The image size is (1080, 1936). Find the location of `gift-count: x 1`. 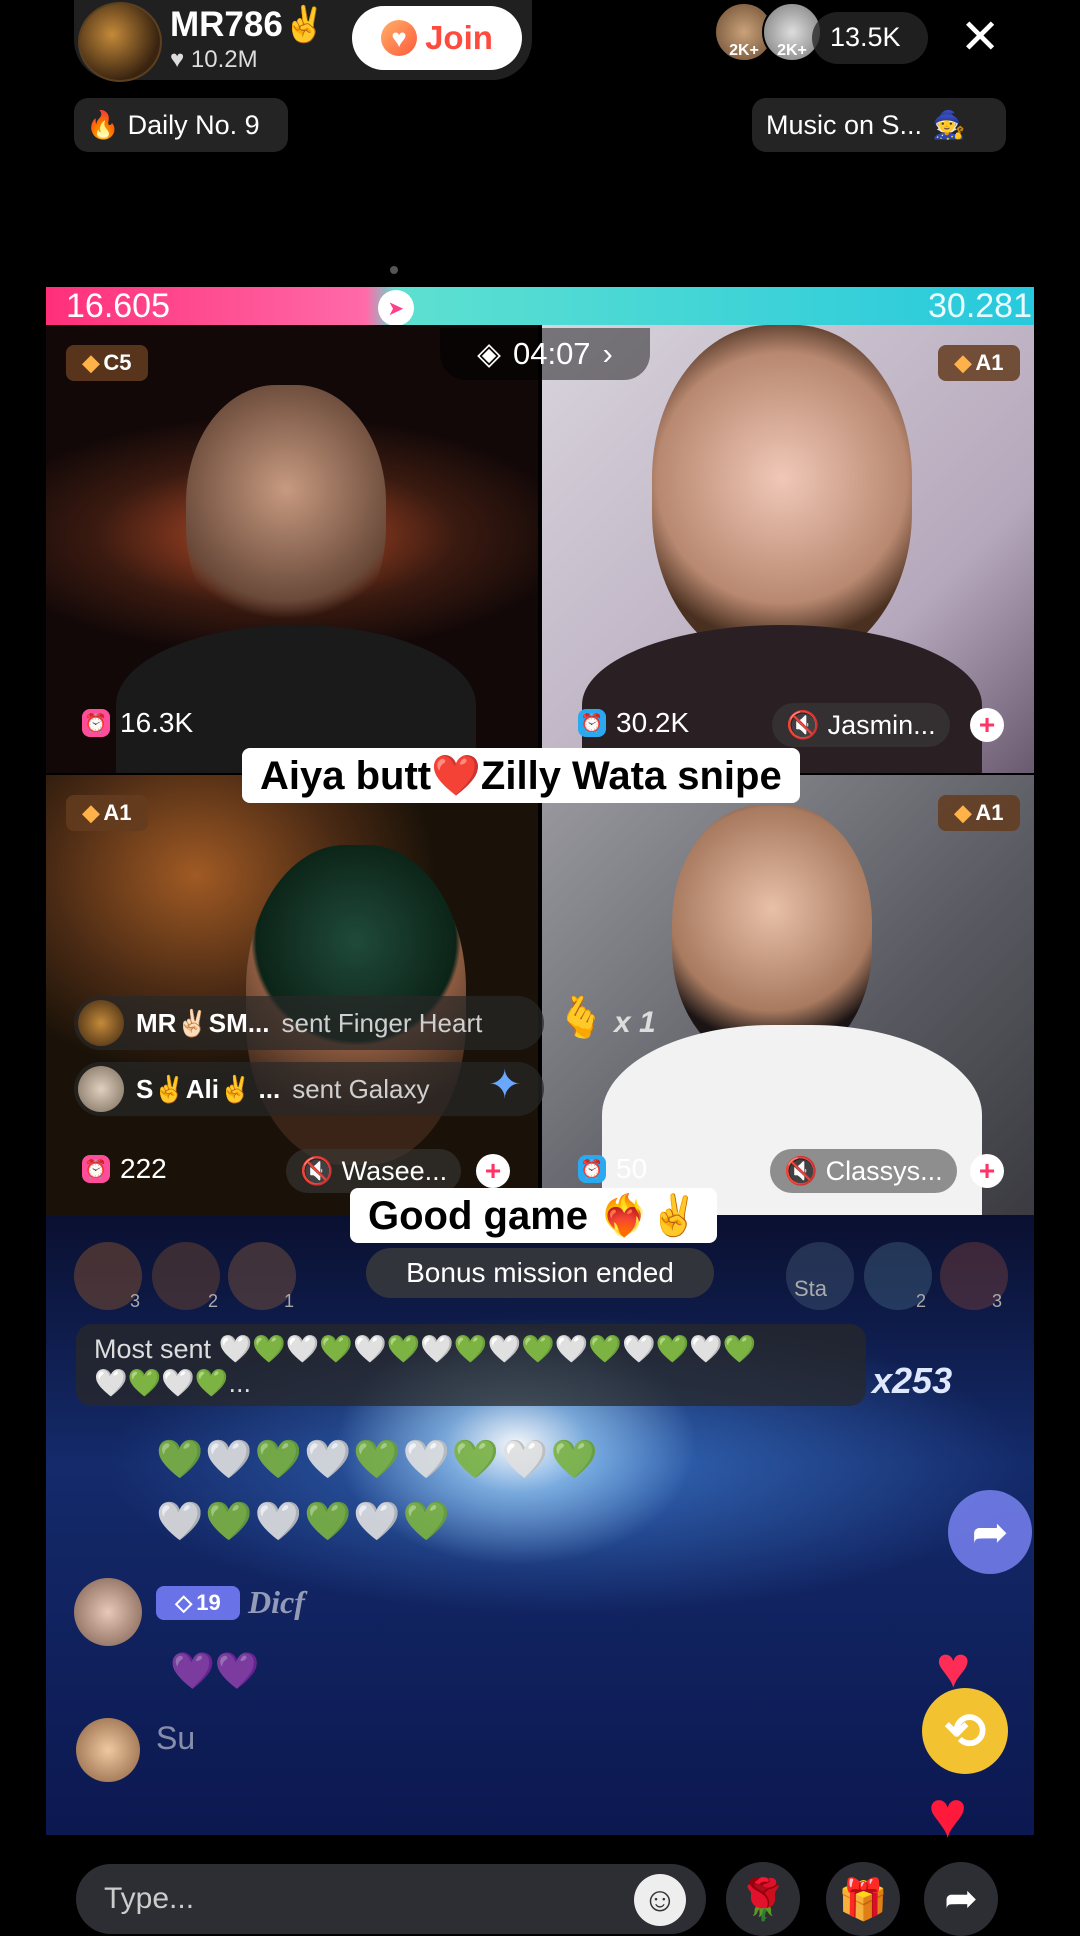

gift-count: x 1 is located at coordinates (635, 1022).